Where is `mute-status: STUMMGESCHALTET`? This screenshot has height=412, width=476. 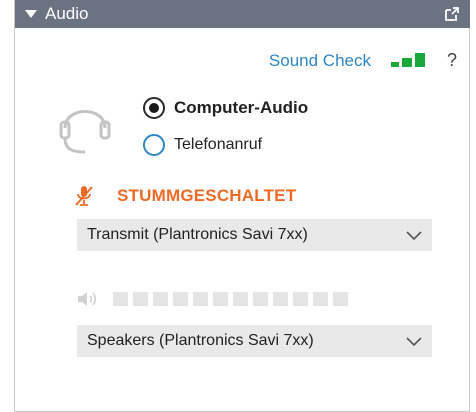 mute-status: STUMMGESCHALTET is located at coordinates (185, 196).